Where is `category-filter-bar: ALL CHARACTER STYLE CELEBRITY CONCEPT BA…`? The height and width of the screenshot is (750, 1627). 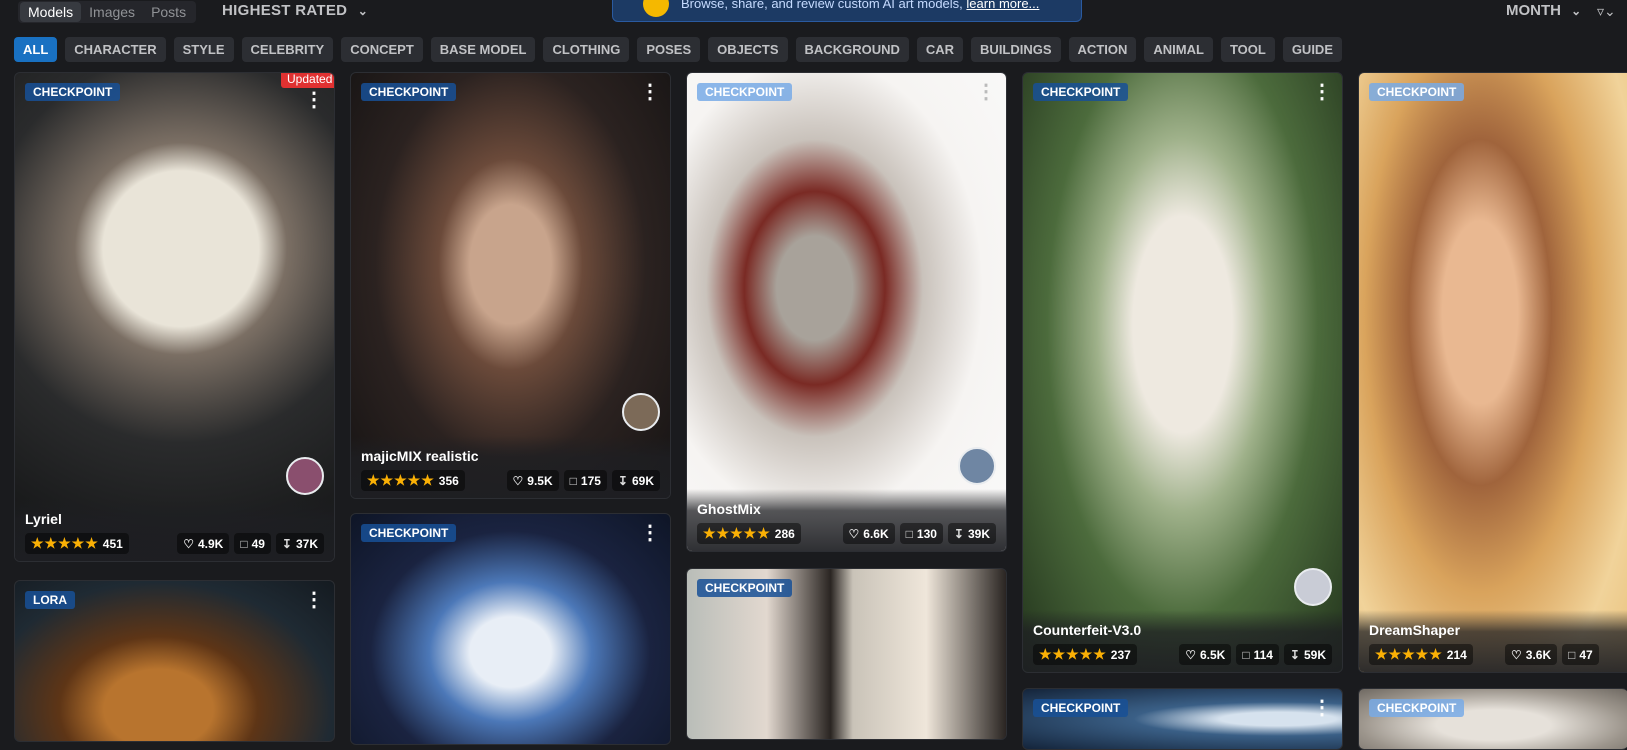
category-filter-bar: ALL CHARACTER STYLE CELEBRITY CONCEPT BA… is located at coordinates (678, 49).